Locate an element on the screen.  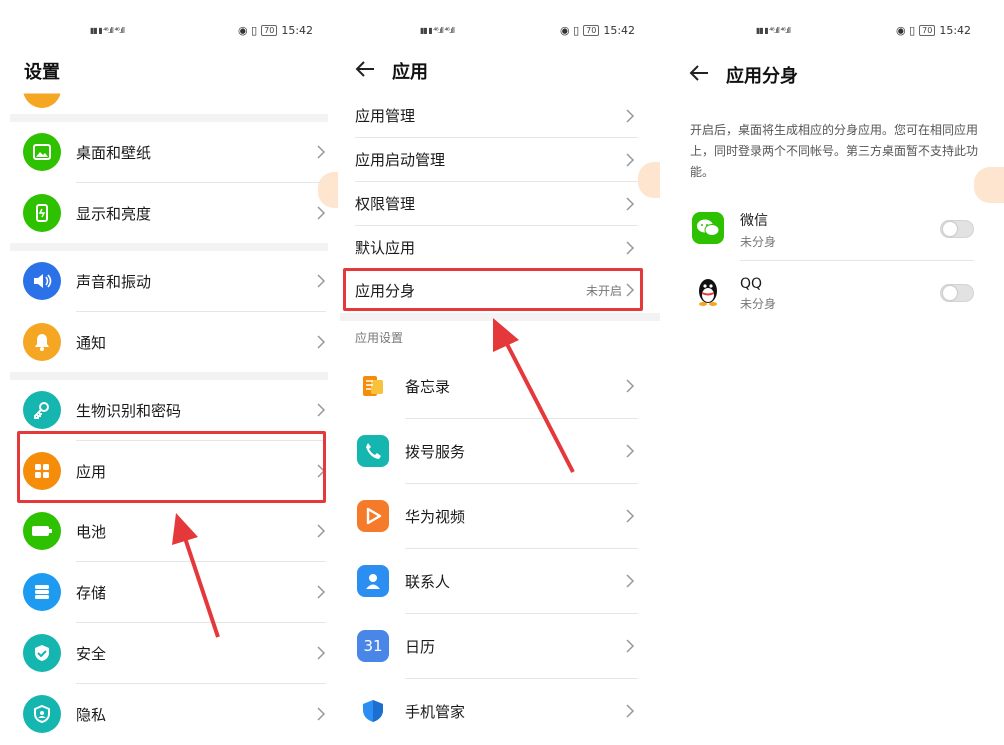
twin-app-status: 未分身 is located at coordinates (758, 304).